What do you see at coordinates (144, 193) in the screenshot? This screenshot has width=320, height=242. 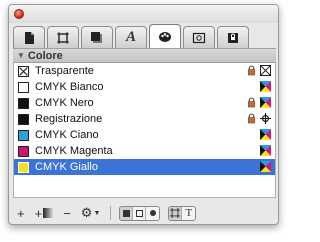 I see `list-empty-area` at bounding box center [144, 193].